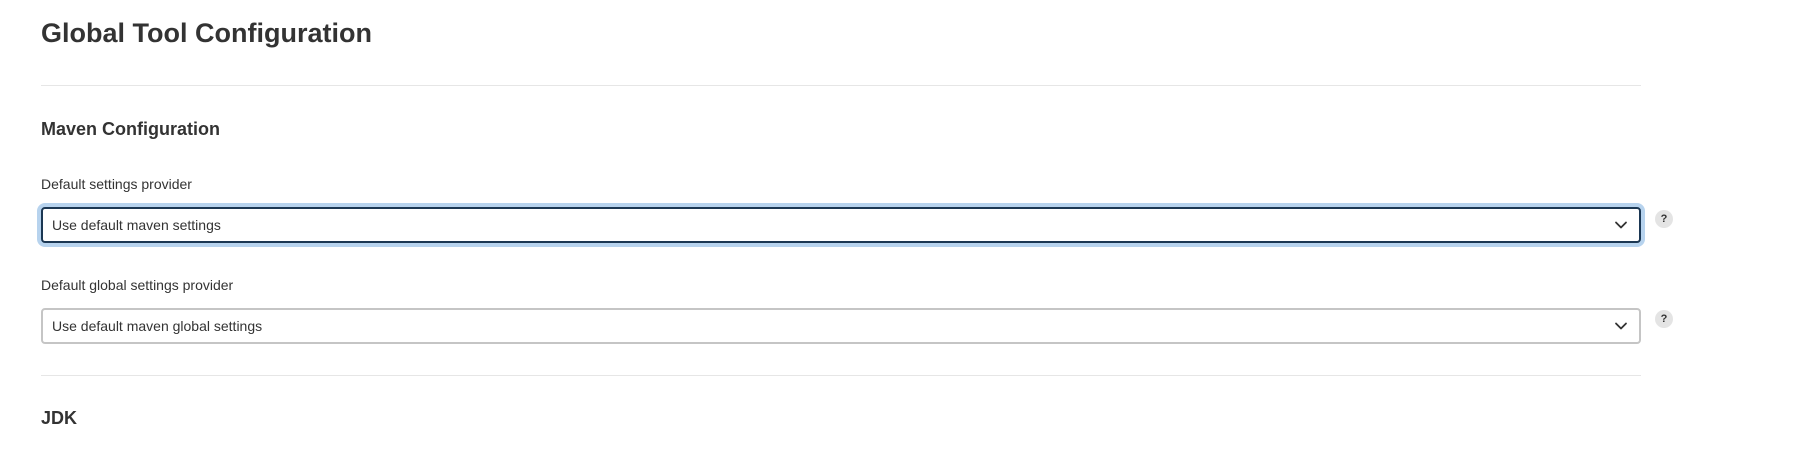 Image resolution: width=1804 pixels, height=457 pixels. What do you see at coordinates (116, 184) in the screenshot?
I see `settings-provider-label: Default settings provider` at bounding box center [116, 184].